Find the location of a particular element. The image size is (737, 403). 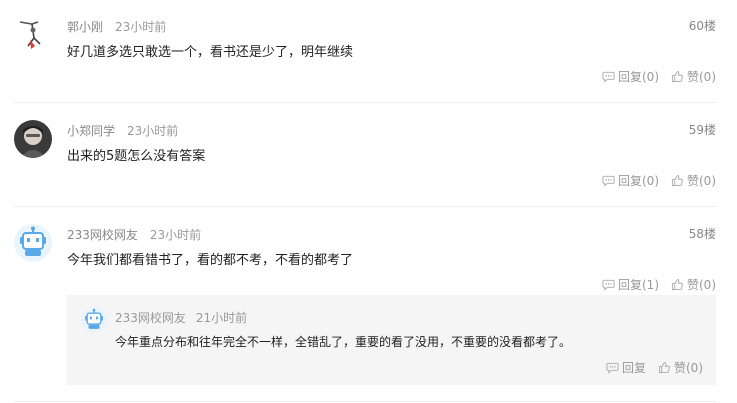

comment-text: 出来的5题怎么没有答案 is located at coordinates (136, 156).